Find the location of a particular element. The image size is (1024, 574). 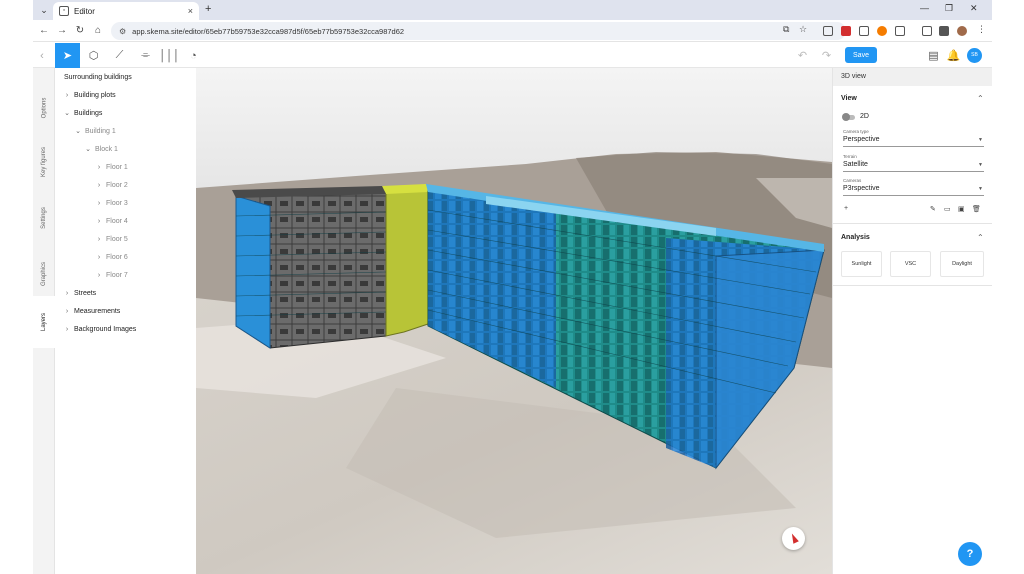

reload-icon: ↻ is located at coordinates (80, 31).